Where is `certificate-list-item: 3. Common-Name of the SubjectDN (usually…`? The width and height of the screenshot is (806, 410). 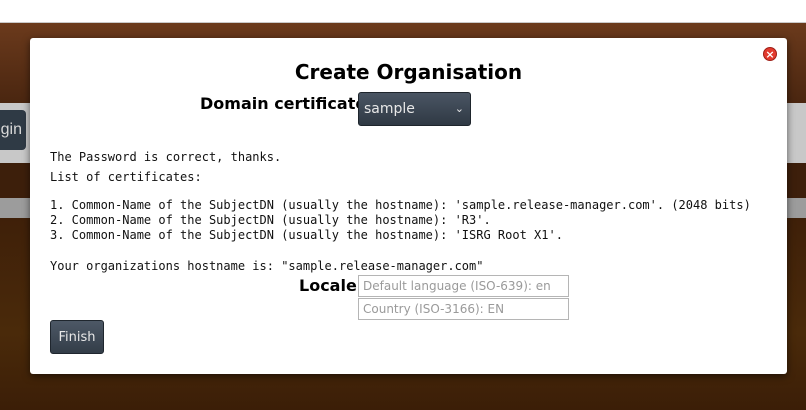
certificate-list-item: 3. Common-Name of the SubjectDN (usually… is located at coordinates (306, 235).